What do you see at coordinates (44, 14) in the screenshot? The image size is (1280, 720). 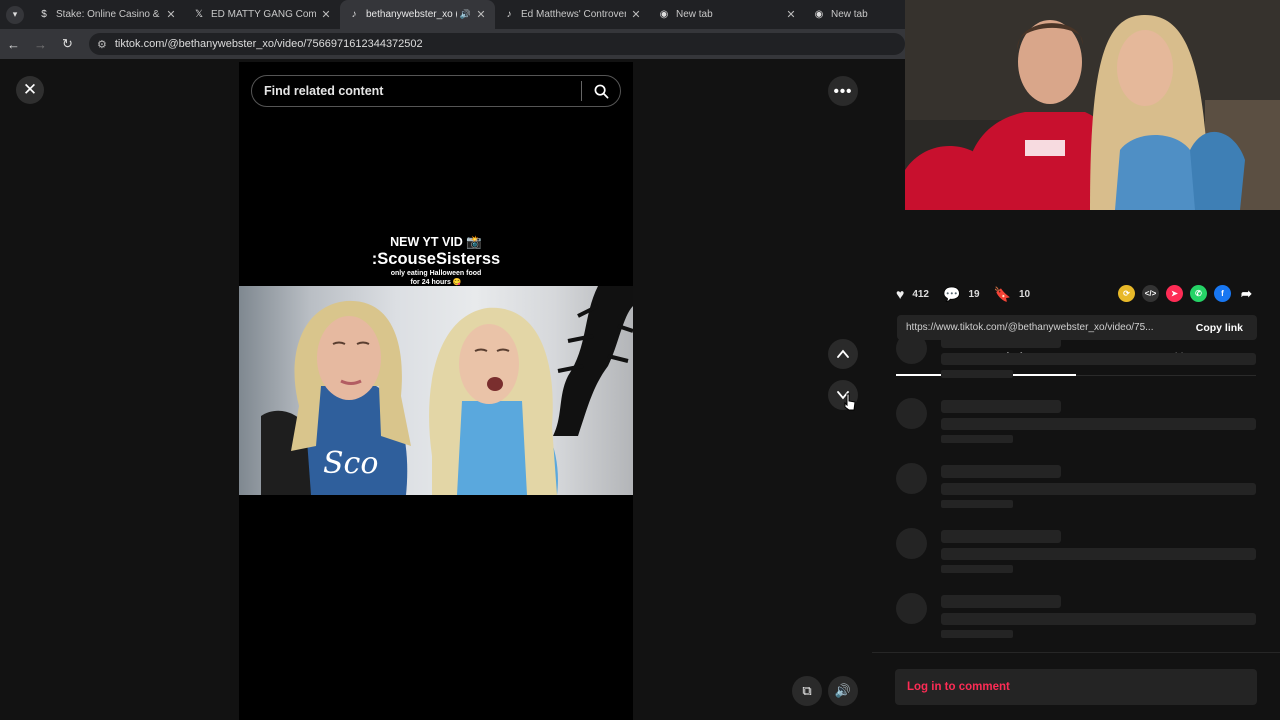 I see `stake-icon: $` at bounding box center [44, 14].